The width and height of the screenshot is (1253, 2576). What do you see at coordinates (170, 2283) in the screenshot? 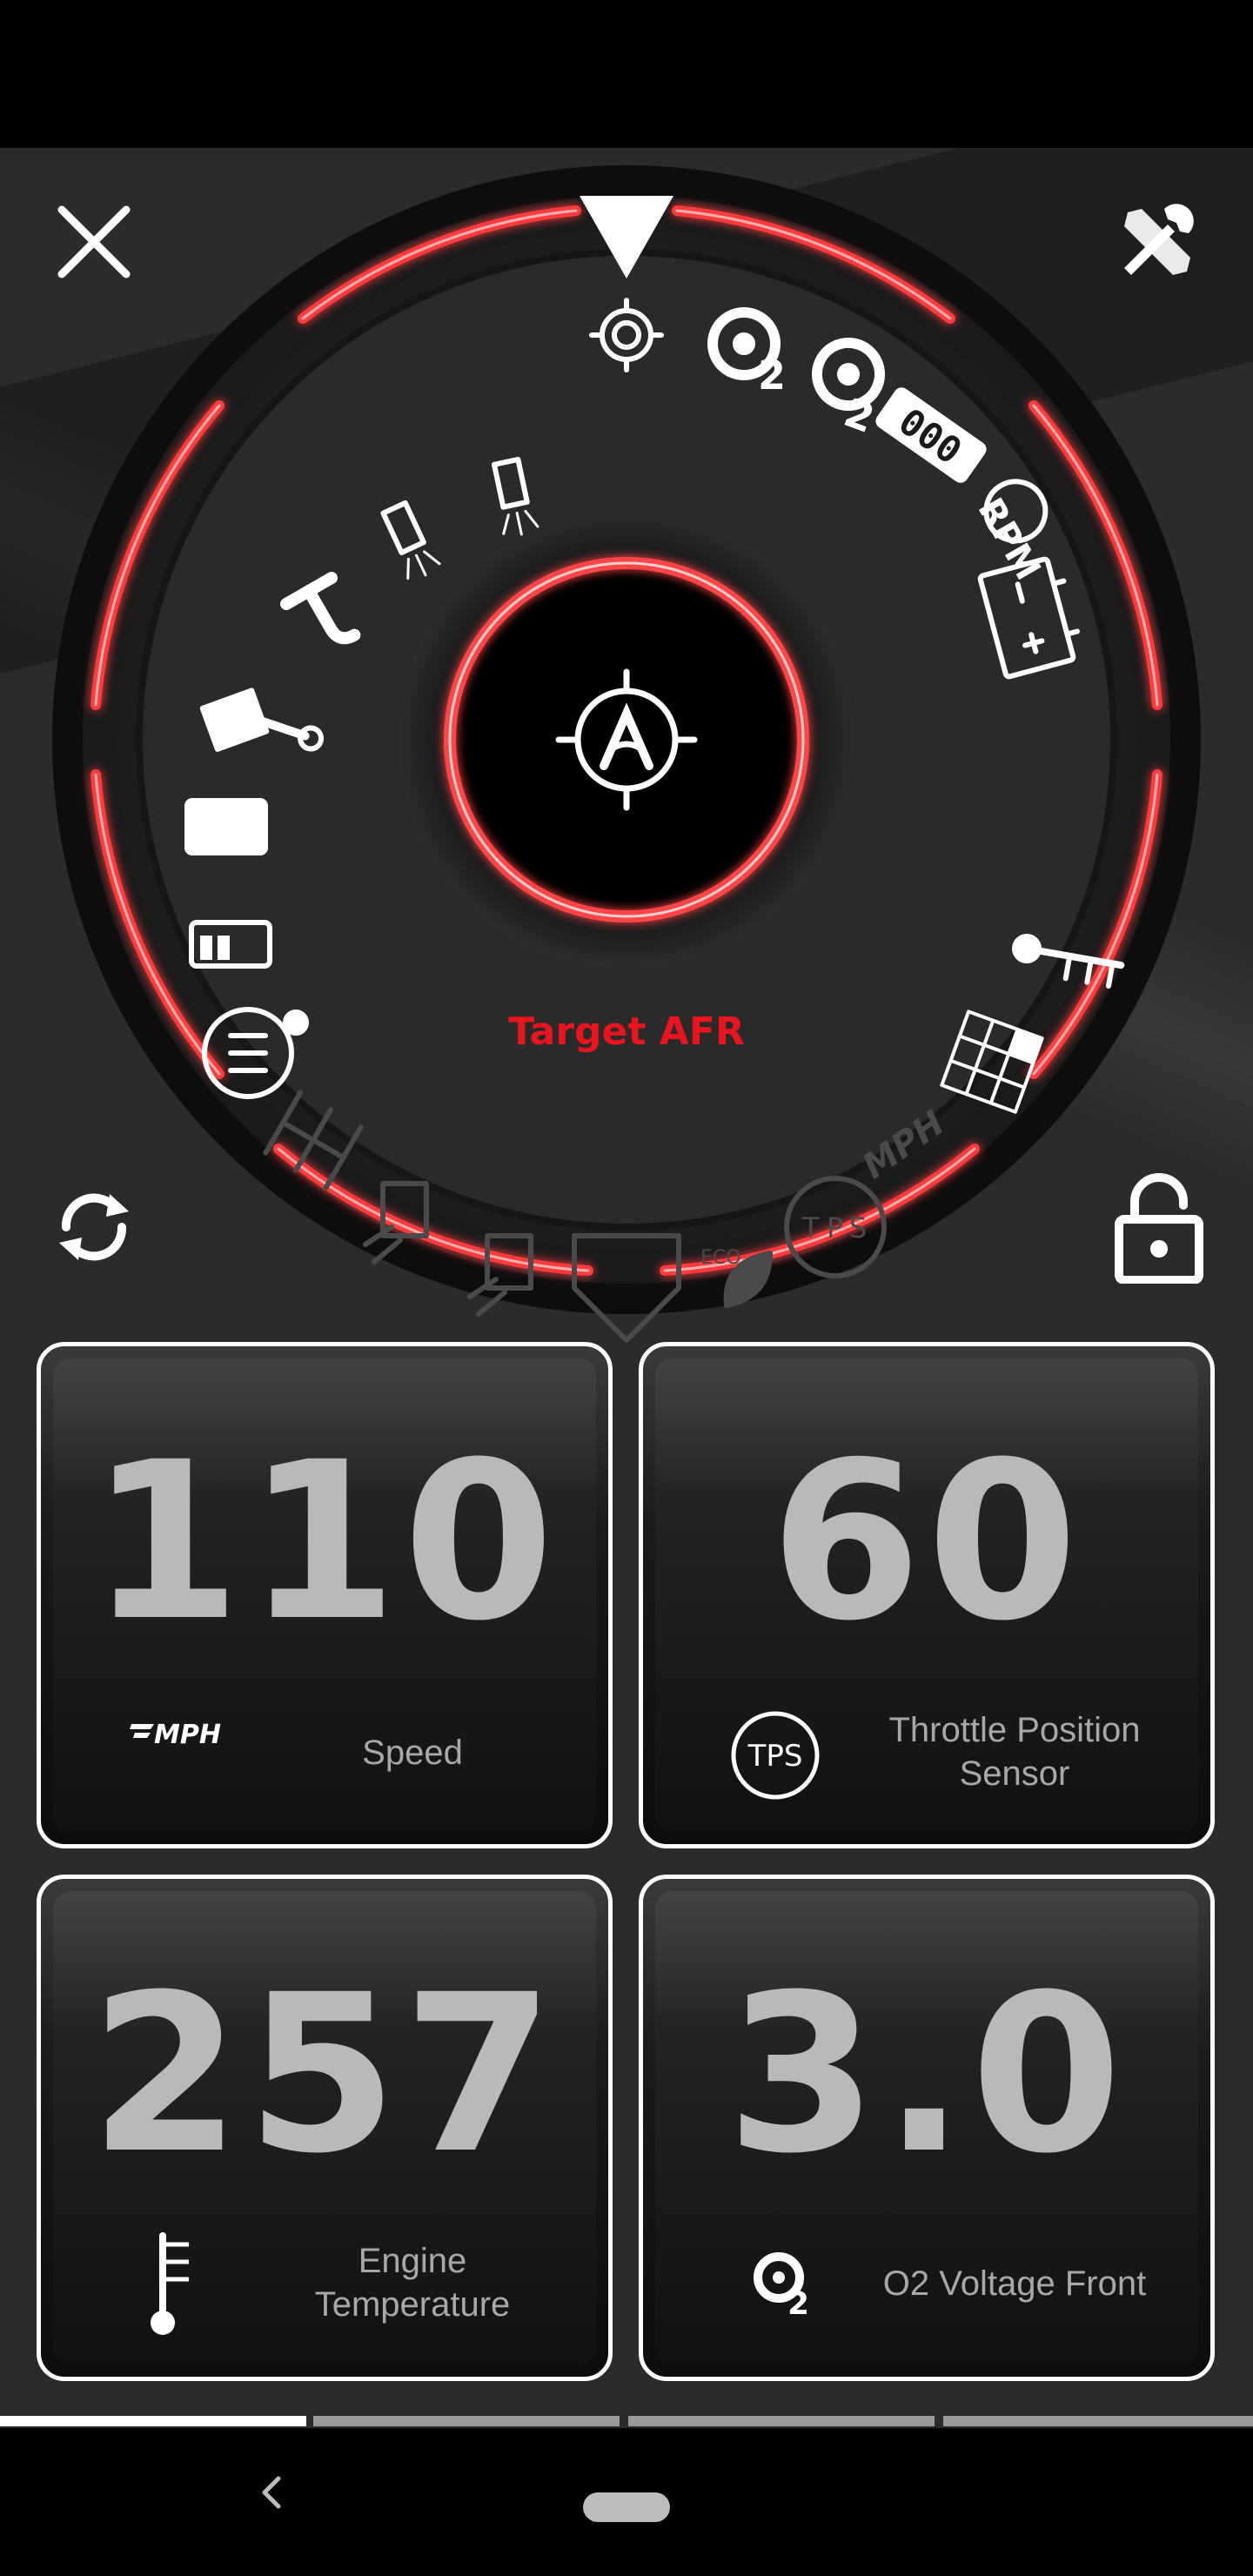
I see `thermometer-icon` at bounding box center [170, 2283].